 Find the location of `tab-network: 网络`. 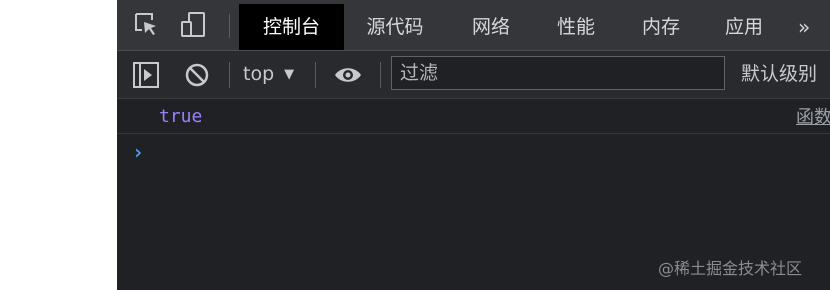

tab-network: 网络 is located at coordinates (491, 27).